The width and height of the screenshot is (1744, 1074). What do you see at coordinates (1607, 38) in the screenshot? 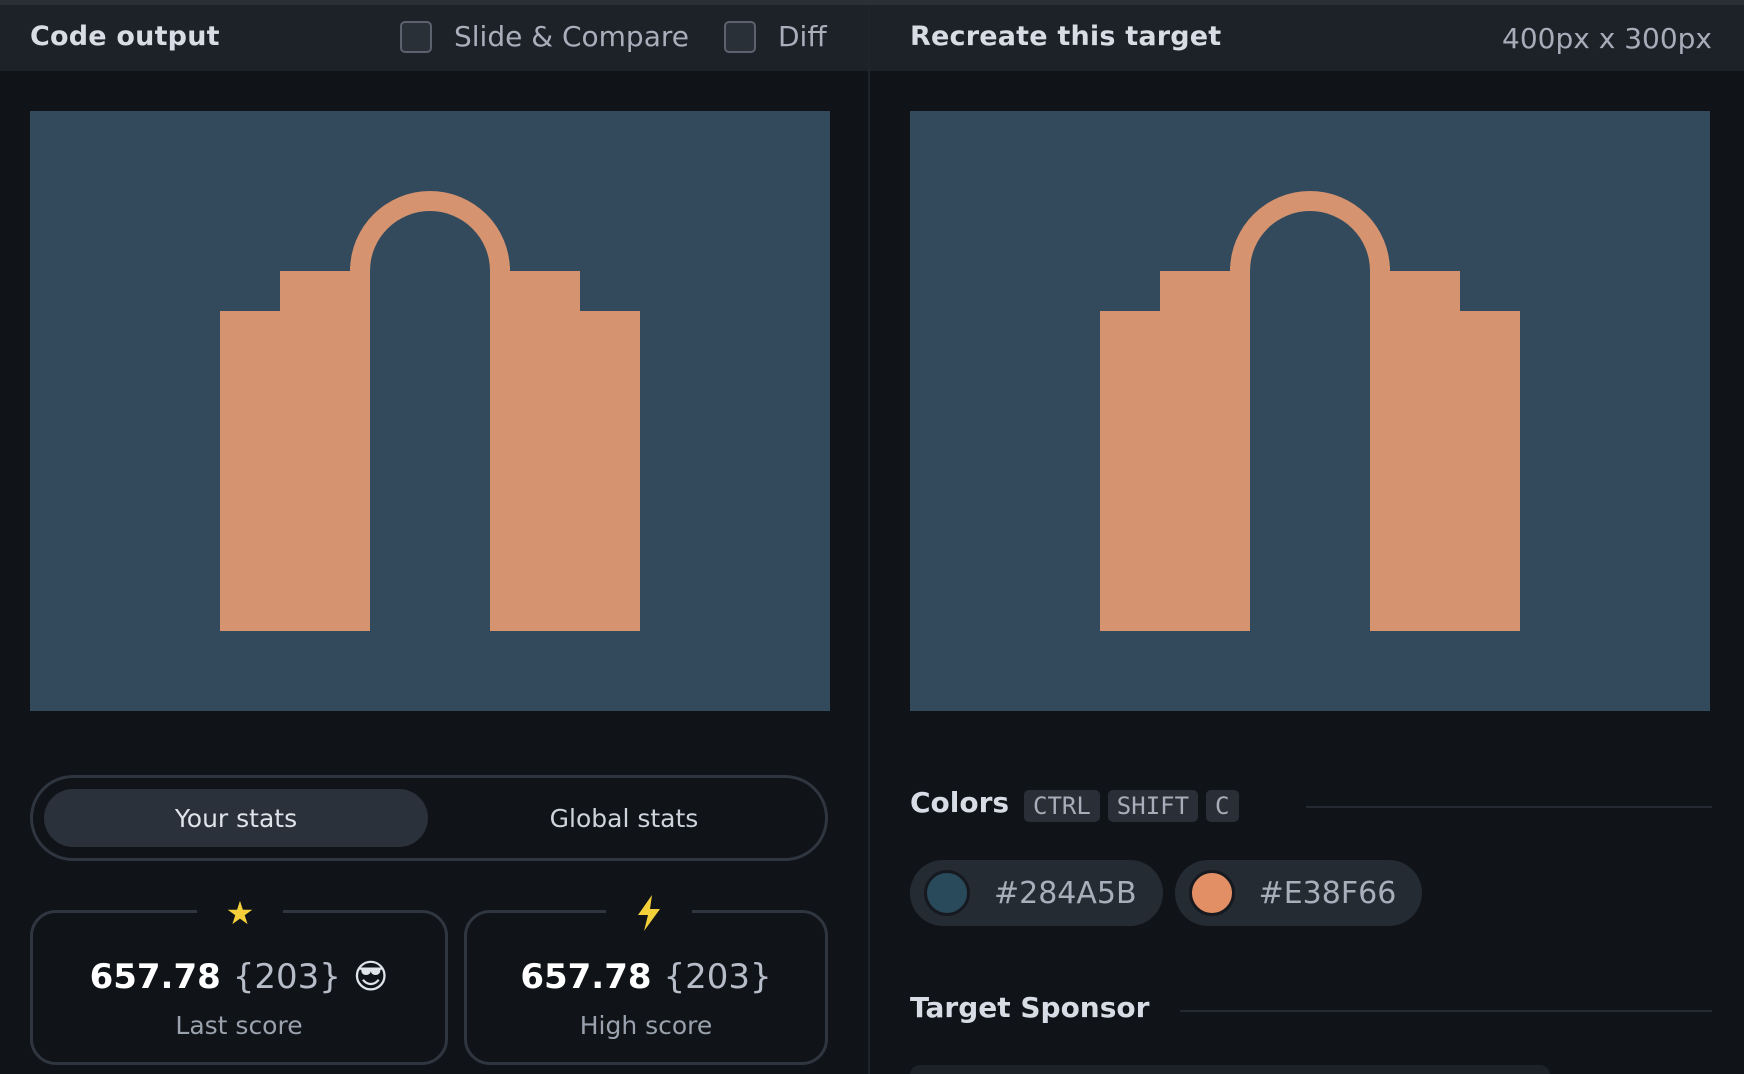
I see `target-dimensions: 400px x 300px` at bounding box center [1607, 38].